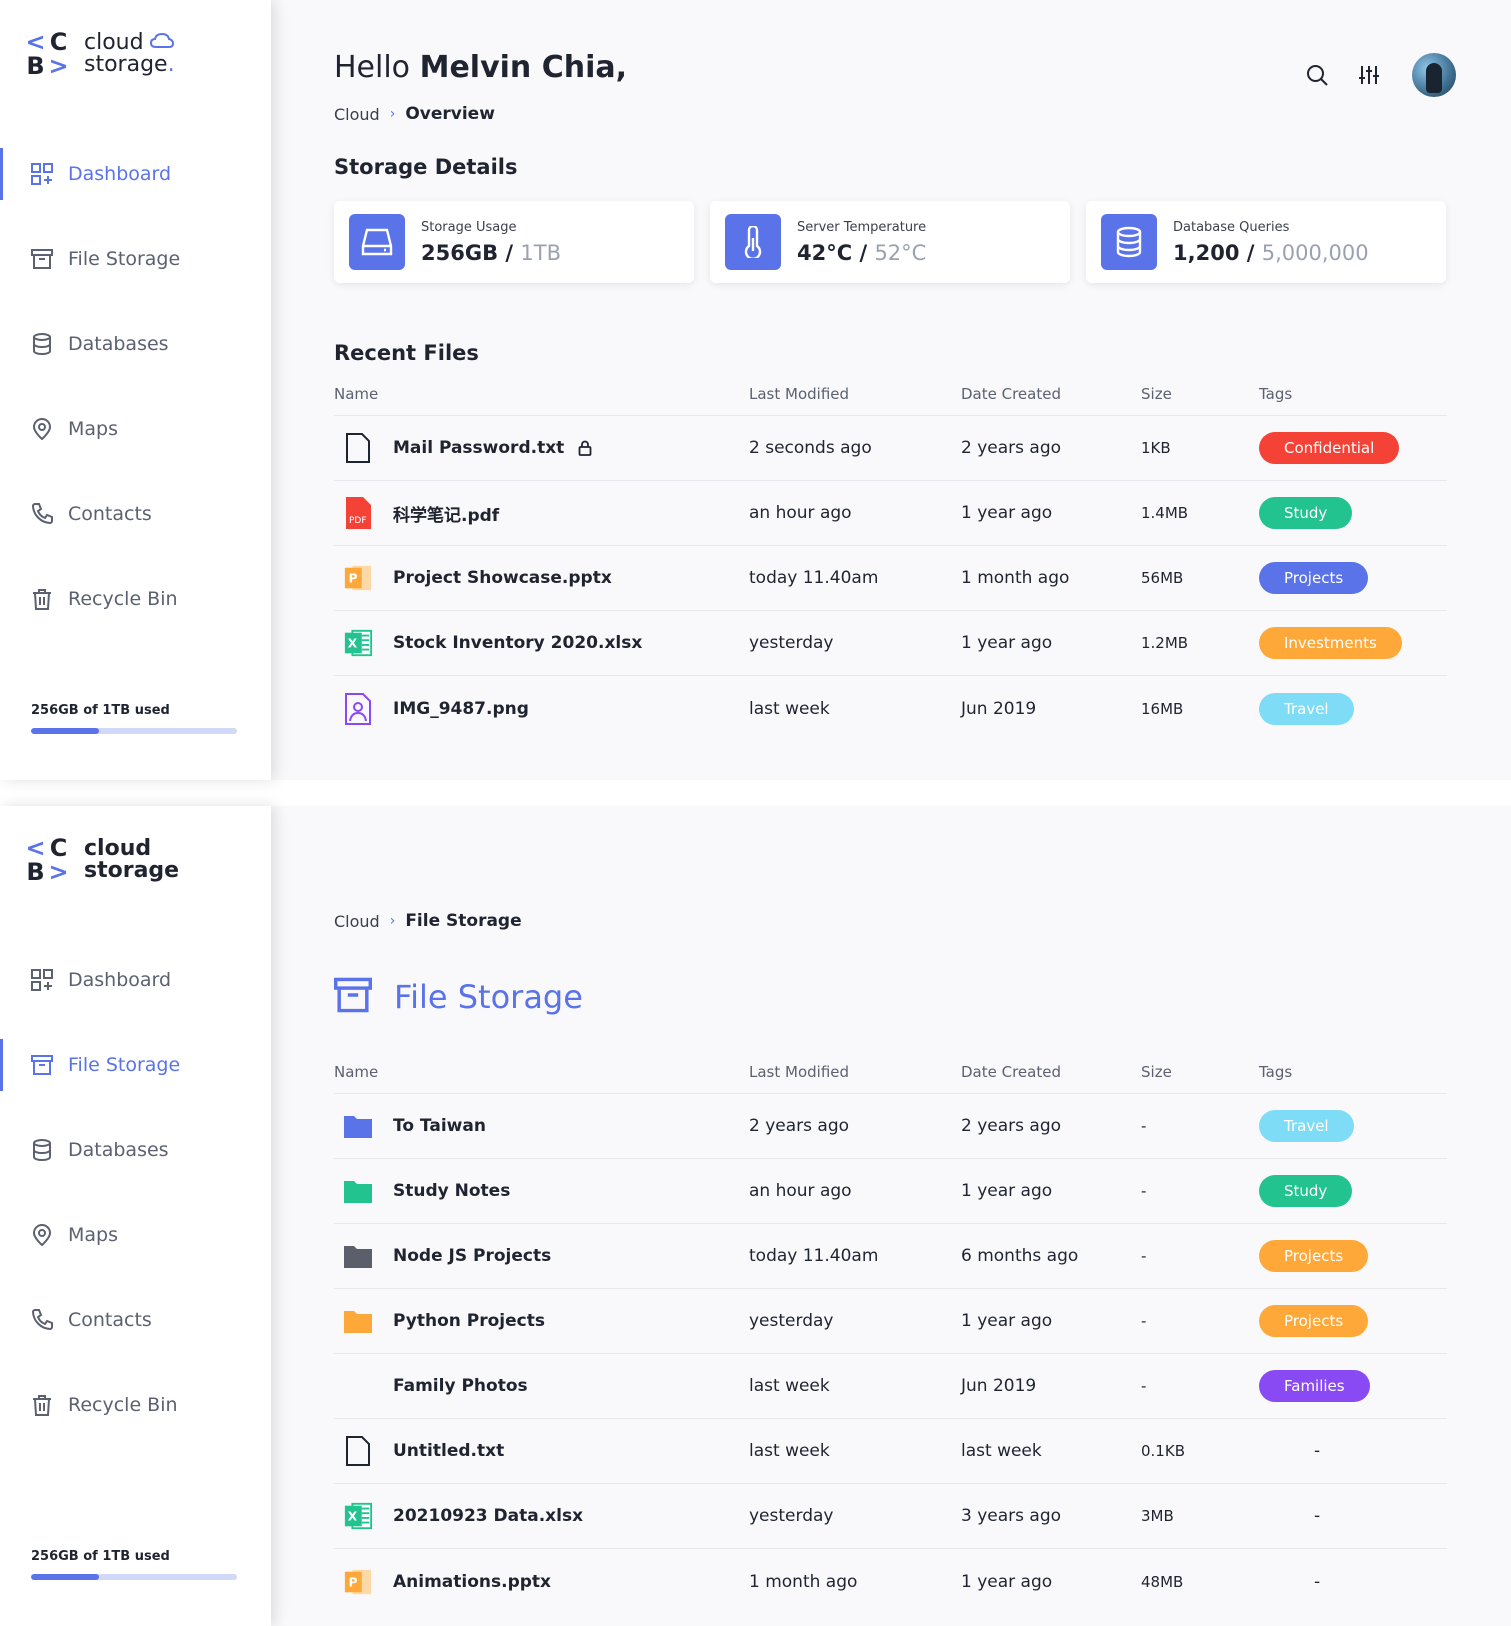 The width and height of the screenshot is (1511, 1626). Describe the element at coordinates (448, 1451) in the screenshot. I see `file-name: Untitled.txt` at that location.